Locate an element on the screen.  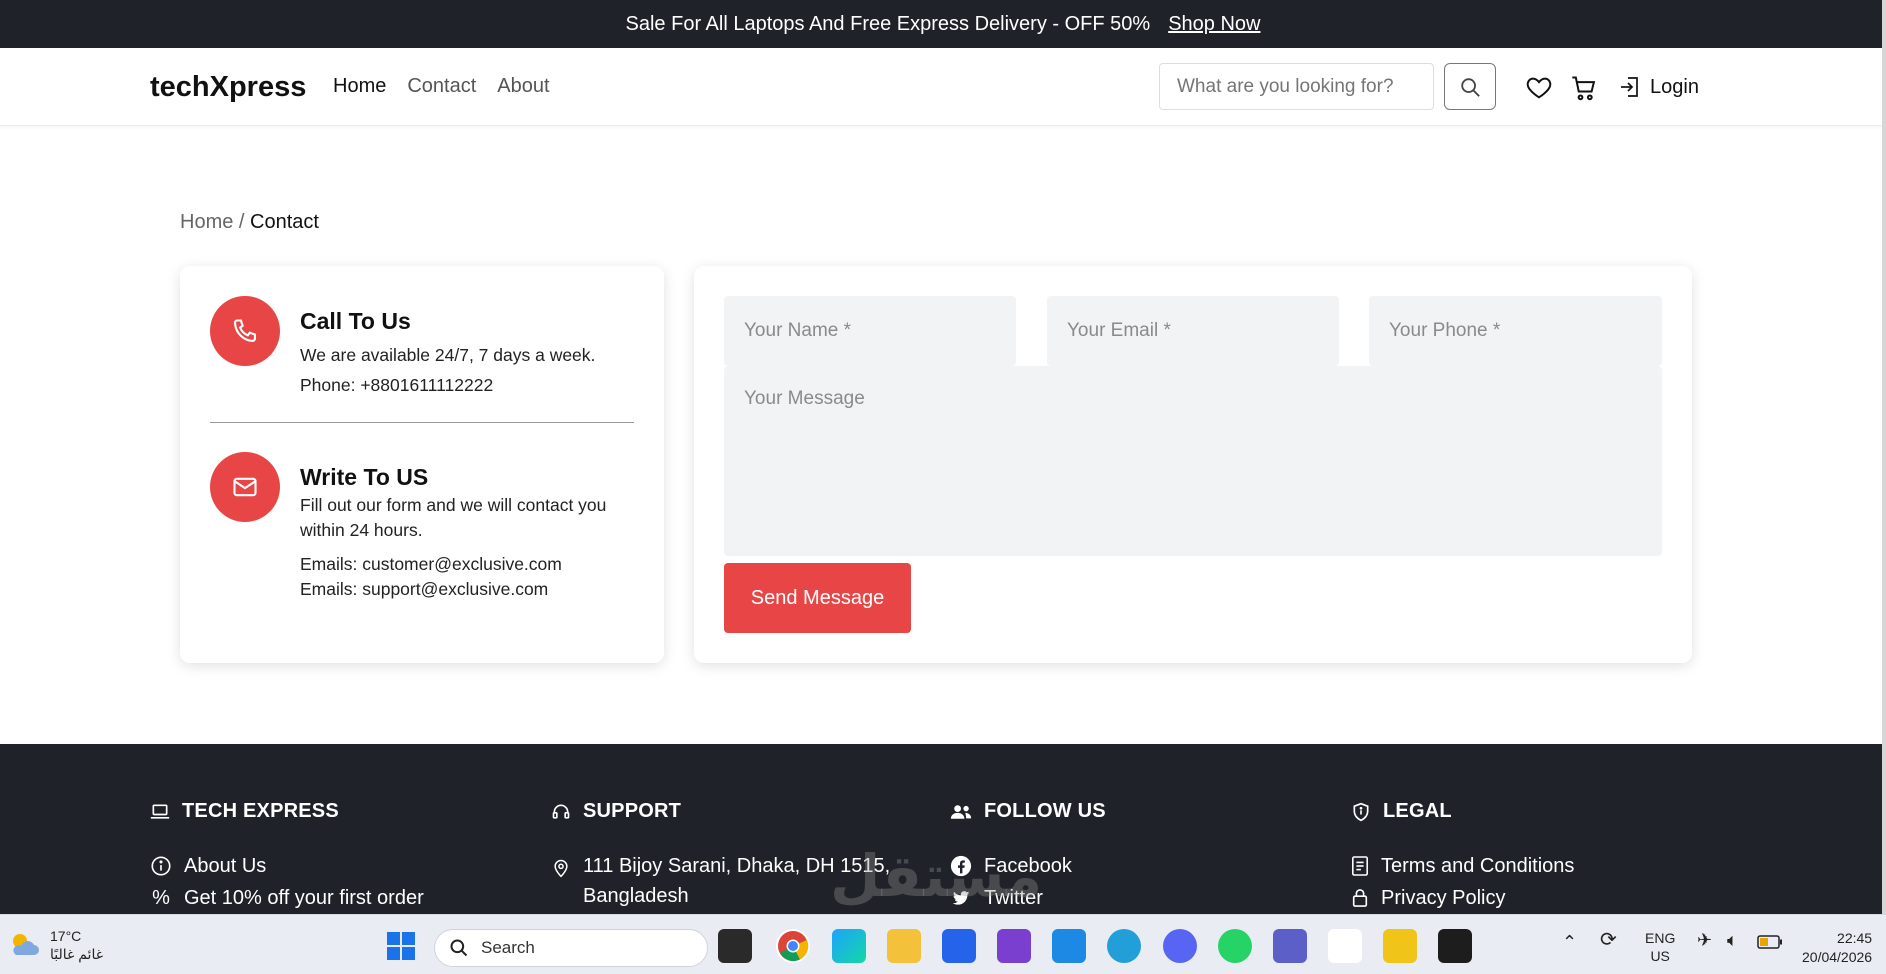
footer-link-privacy: Privacy Policy is located at coordinates (1462, 898).